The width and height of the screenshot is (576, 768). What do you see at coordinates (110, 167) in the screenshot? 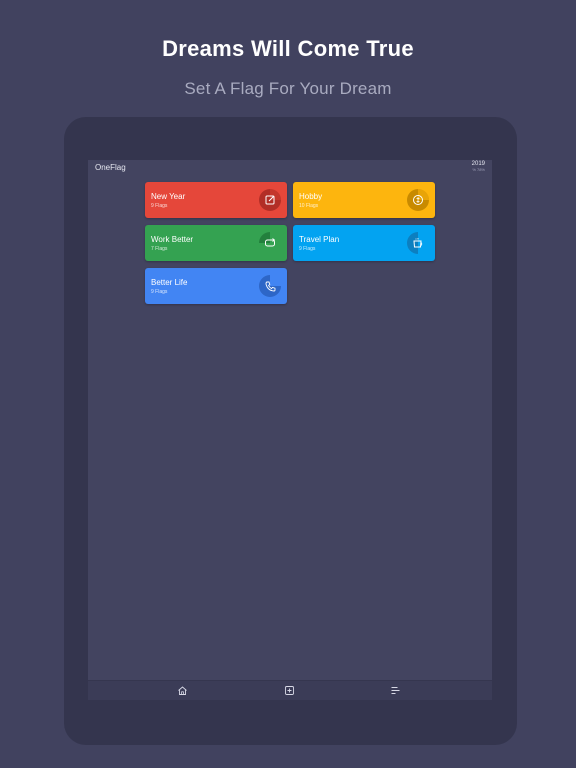
I see `app-title: OneFlag` at bounding box center [110, 167].